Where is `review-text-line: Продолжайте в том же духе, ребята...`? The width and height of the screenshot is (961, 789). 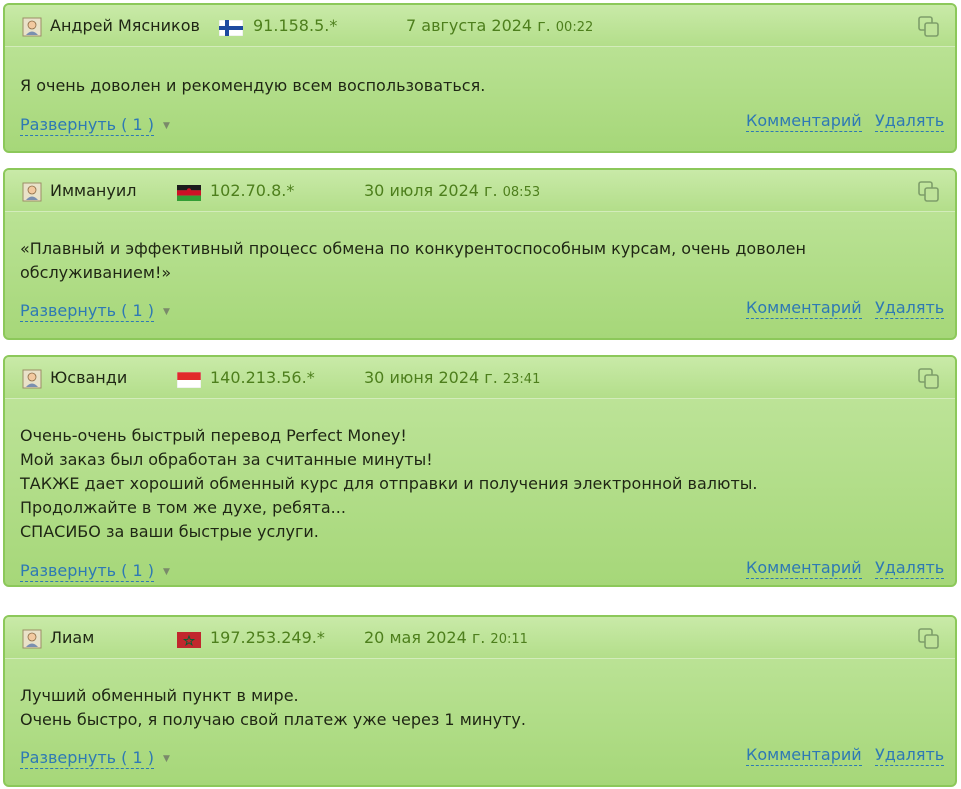 review-text-line: Продолжайте в том же духе, ребята... is located at coordinates (183, 507).